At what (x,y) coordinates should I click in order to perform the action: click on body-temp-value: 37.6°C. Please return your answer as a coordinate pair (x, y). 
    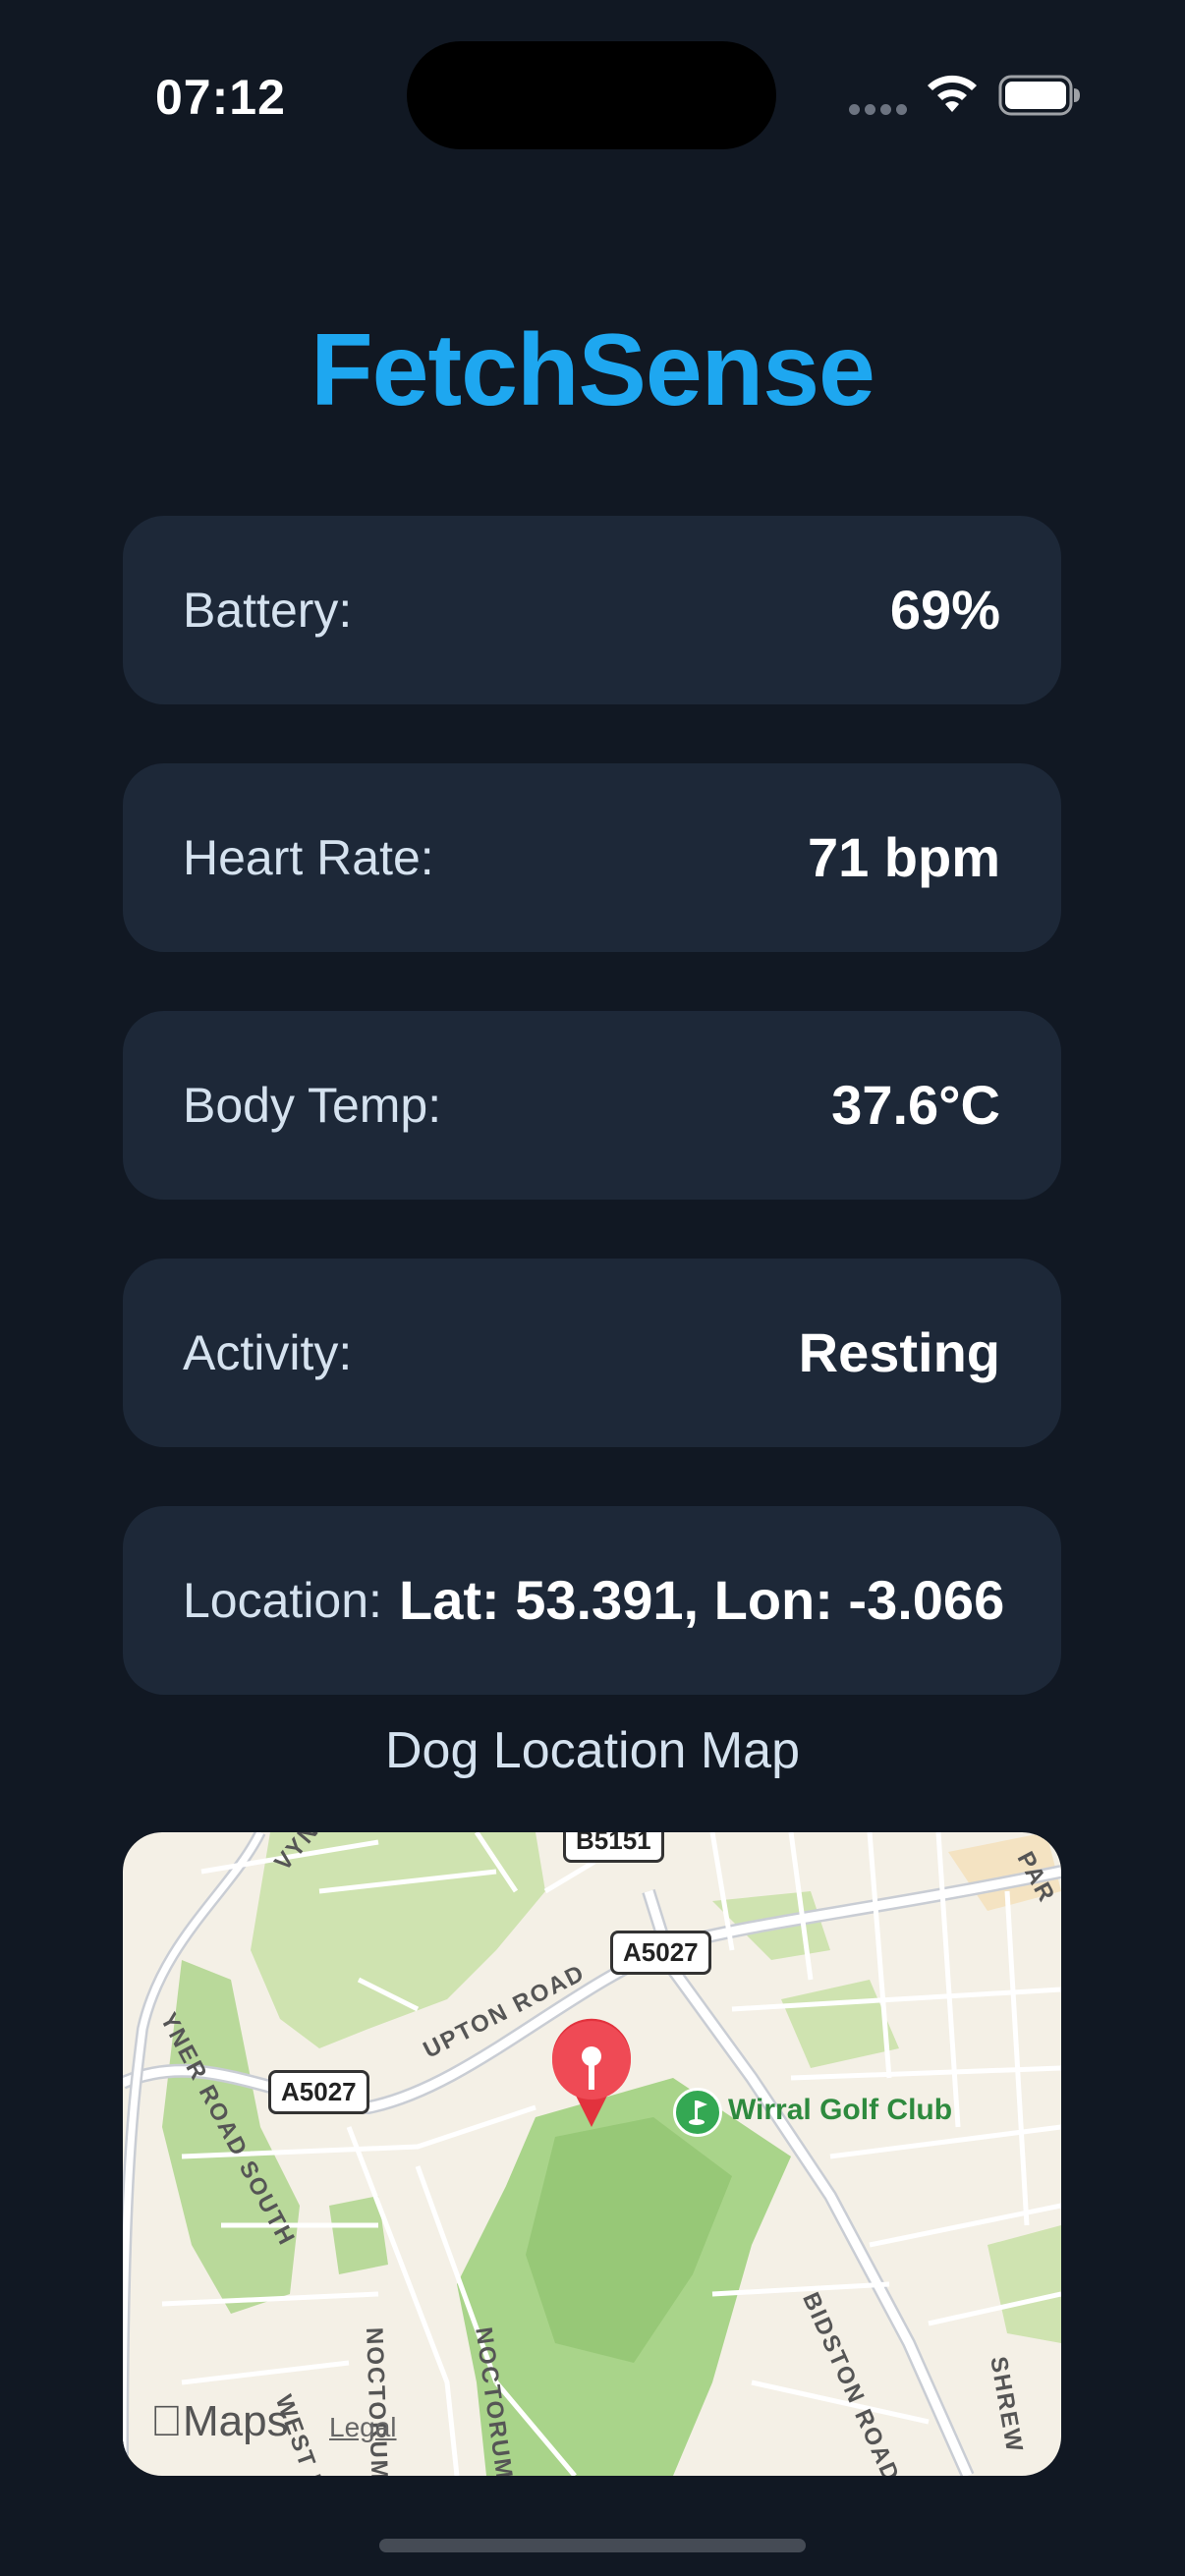
    Looking at the image, I should click on (916, 1105).